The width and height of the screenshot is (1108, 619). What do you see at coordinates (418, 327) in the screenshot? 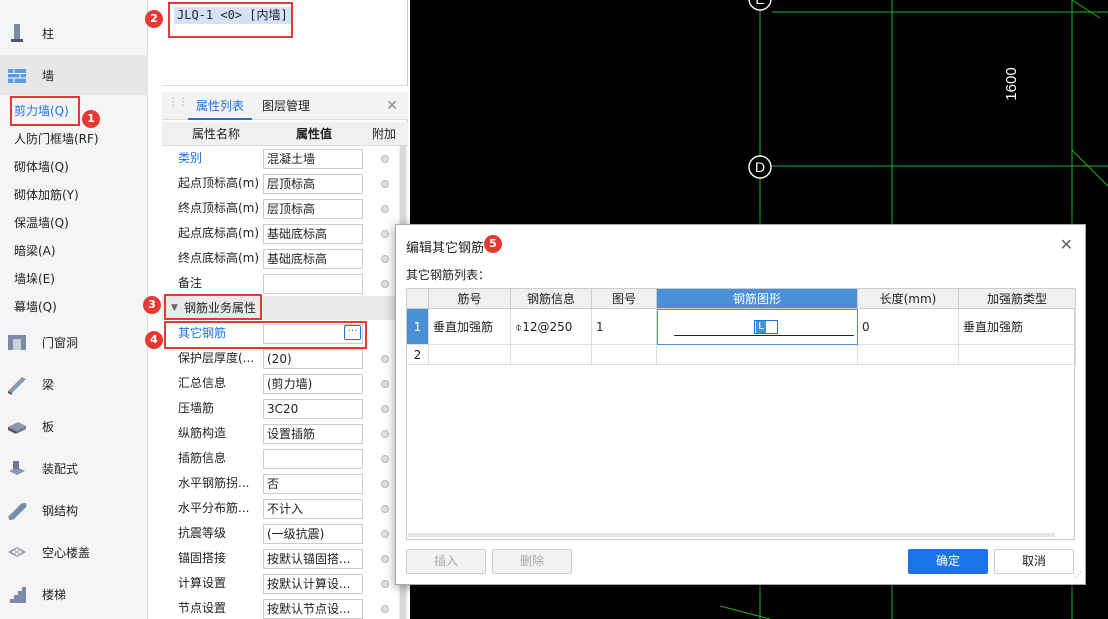
I see `row-number: 1` at bounding box center [418, 327].